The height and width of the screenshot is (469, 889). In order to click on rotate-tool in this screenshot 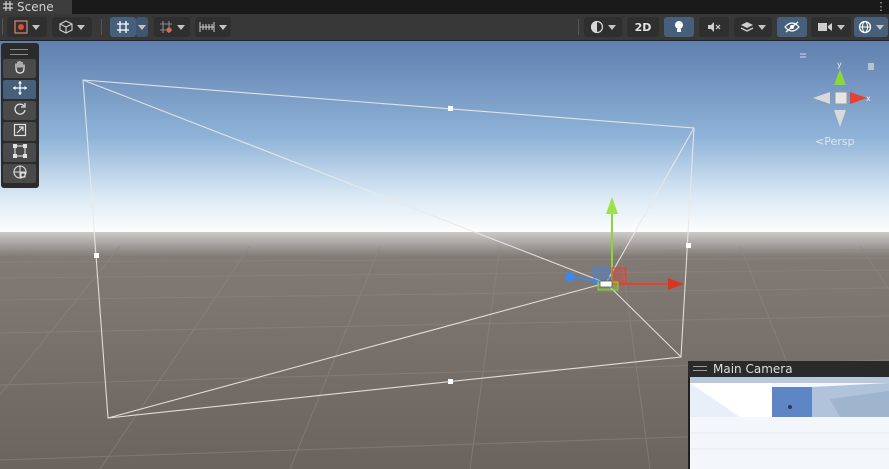, I will do `click(19, 110)`.